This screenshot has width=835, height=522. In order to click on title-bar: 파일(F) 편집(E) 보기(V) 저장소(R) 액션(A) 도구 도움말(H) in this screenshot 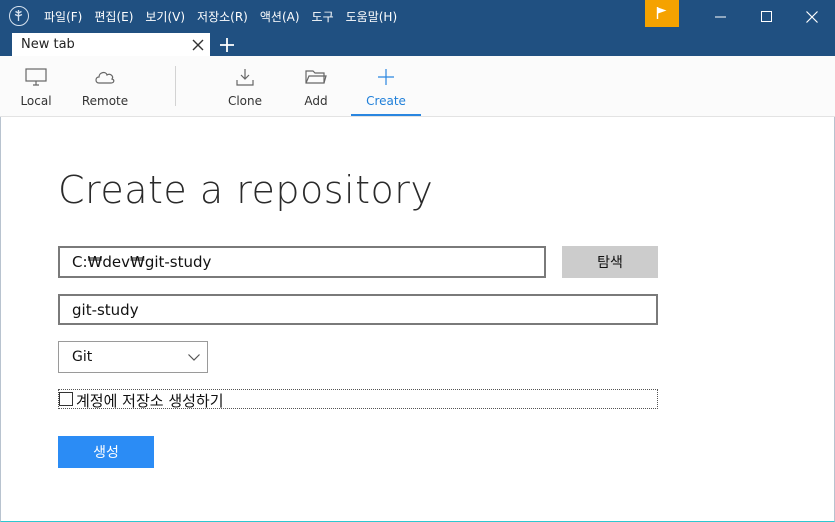, I will do `click(417, 16)`.